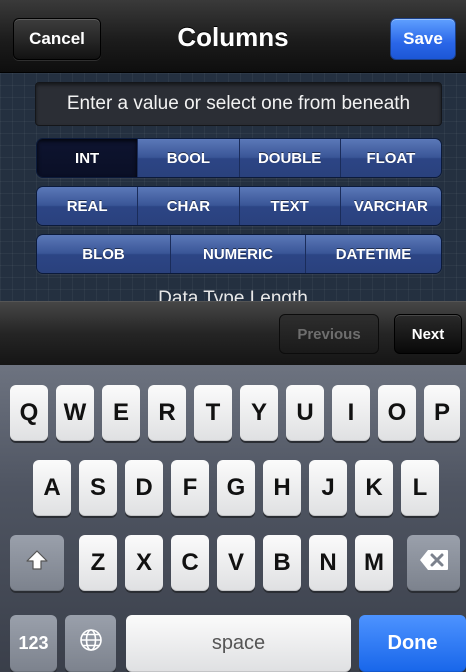 The width and height of the screenshot is (466, 672). What do you see at coordinates (233, 294) in the screenshot?
I see `data-type-length-label: Data Type Length` at bounding box center [233, 294].